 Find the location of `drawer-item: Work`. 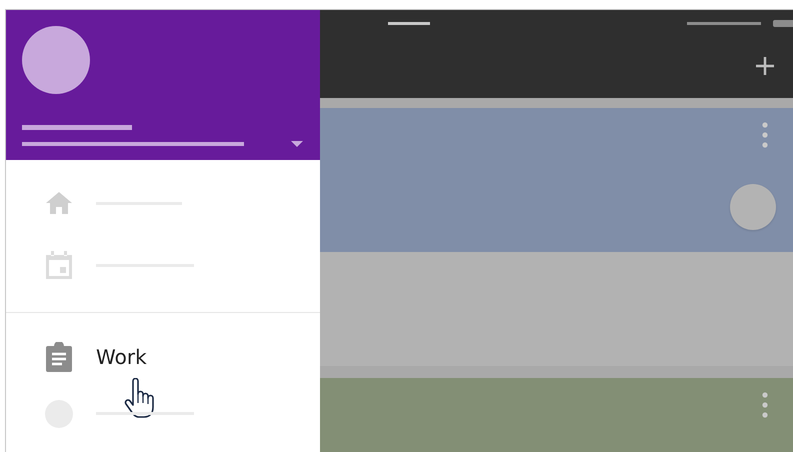

drawer-item: Work is located at coordinates (121, 356).